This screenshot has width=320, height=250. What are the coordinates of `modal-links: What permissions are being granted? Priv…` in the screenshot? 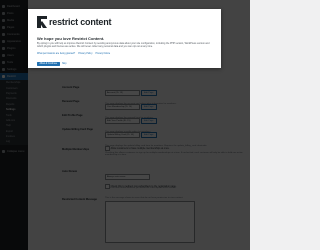 It's located at (73, 54).